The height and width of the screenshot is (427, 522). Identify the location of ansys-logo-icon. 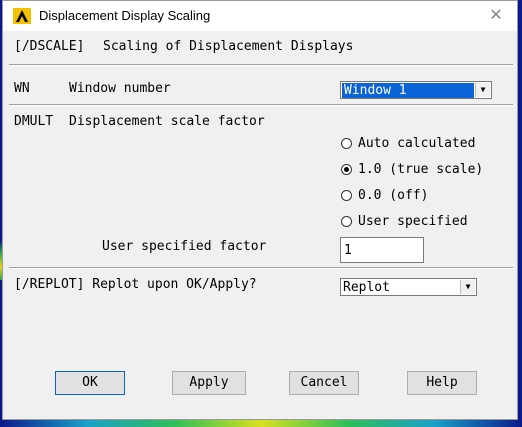
(22, 16).